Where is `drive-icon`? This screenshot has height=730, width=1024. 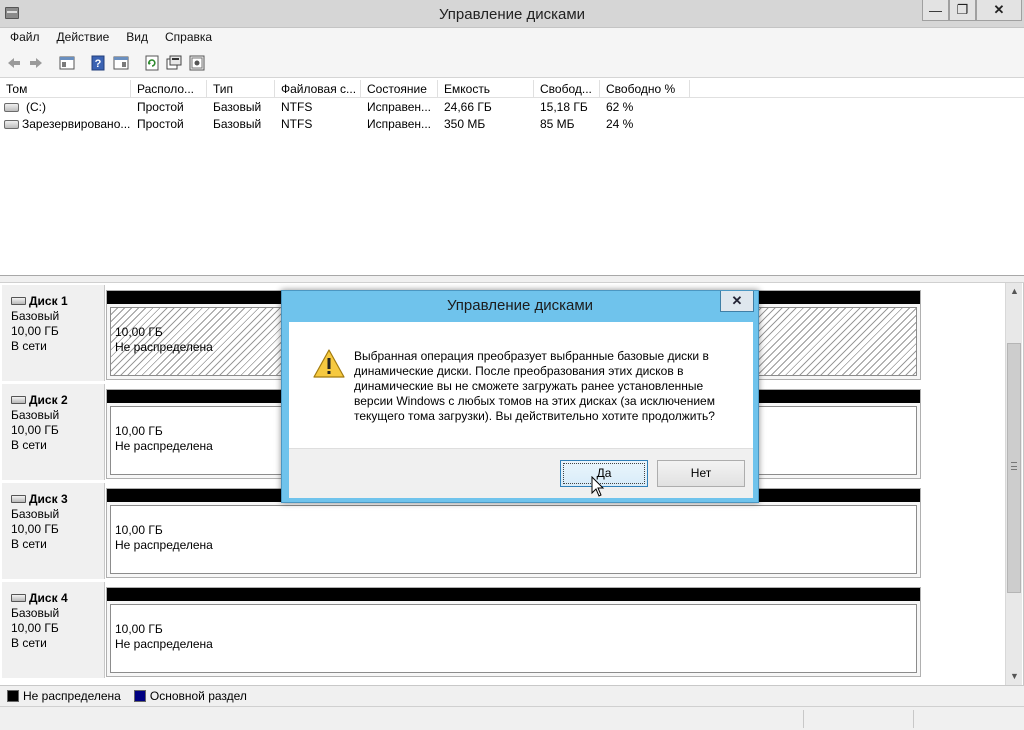
drive-icon is located at coordinates (11, 107).